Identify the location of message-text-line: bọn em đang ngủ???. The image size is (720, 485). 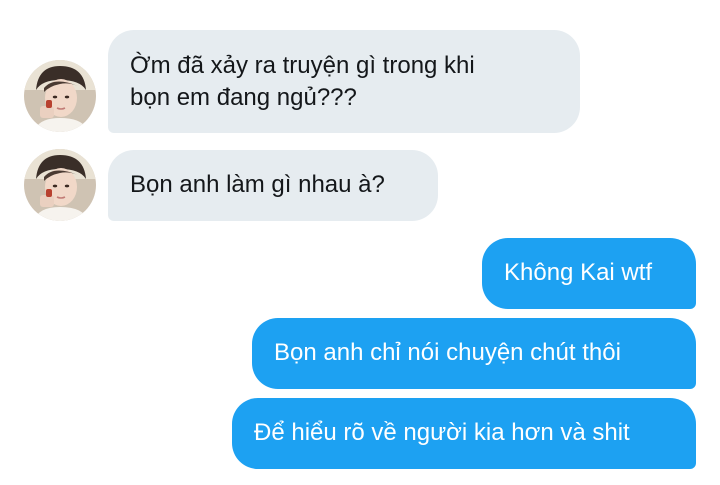
(243, 97).